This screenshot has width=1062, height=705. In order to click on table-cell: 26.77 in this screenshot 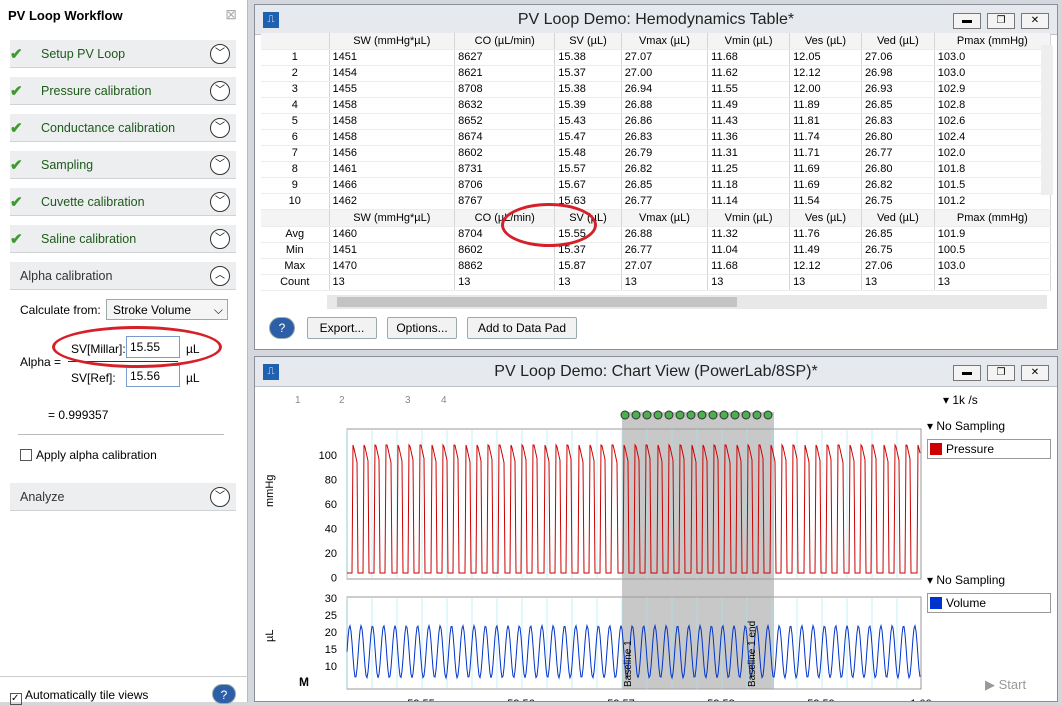, I will do `click(898, 153)`.